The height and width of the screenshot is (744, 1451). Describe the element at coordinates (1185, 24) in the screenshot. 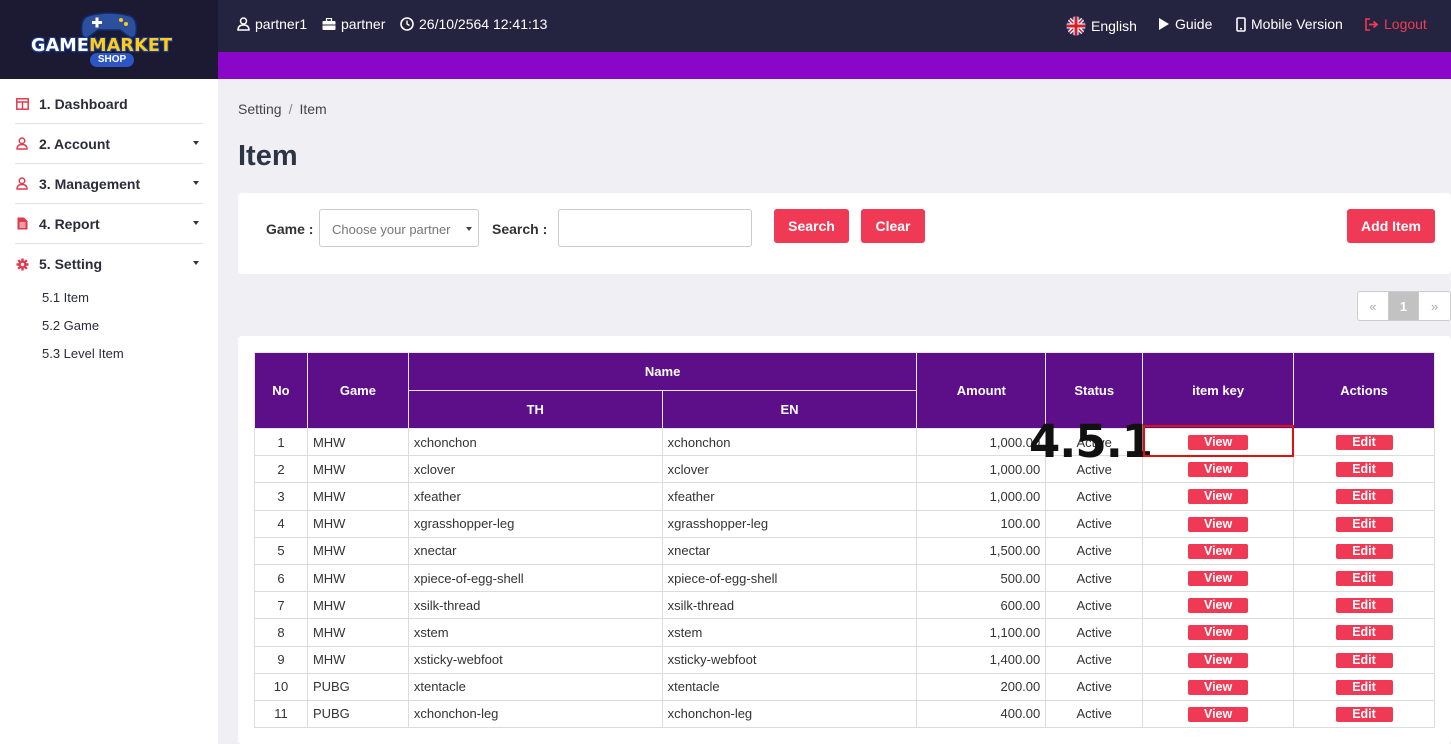

I see `guide-link: Guide` at that location.